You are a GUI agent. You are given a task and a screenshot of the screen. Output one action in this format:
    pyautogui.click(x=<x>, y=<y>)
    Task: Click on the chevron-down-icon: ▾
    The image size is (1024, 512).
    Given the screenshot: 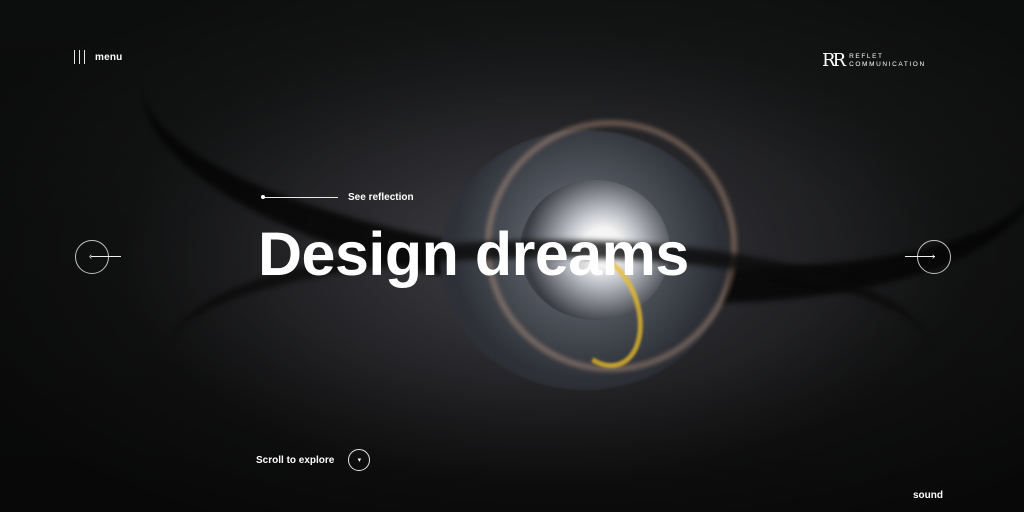 What is the action you would take?
    pyautogui.click(x=359, y=460)
    